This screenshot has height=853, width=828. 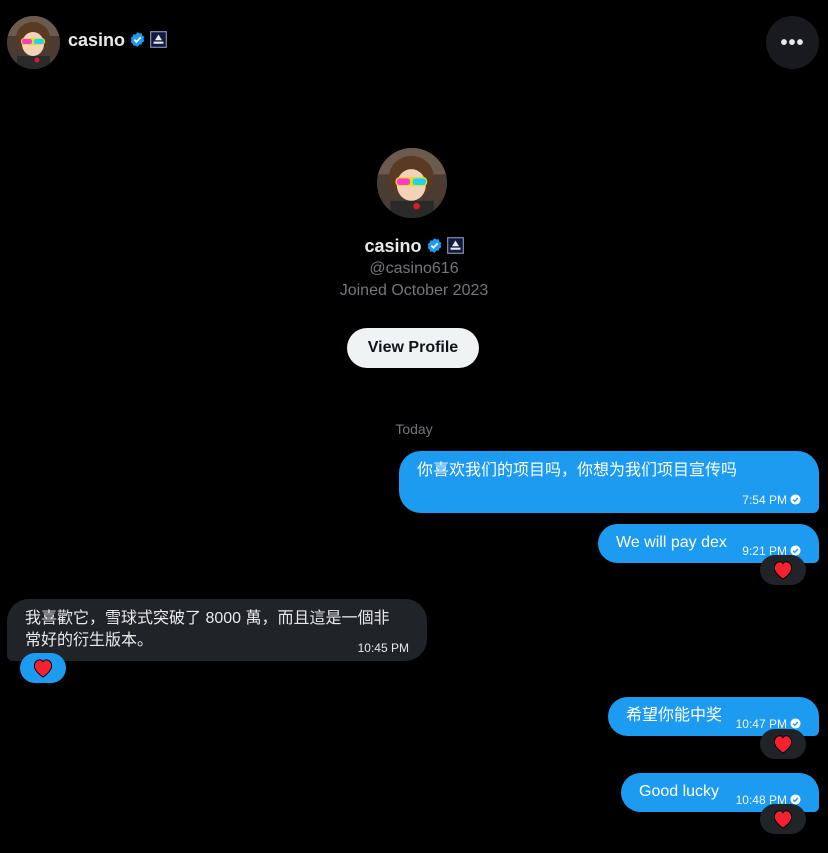 I want to click on message-timestamp: 10:45 PM, so click(x=383, y=648).